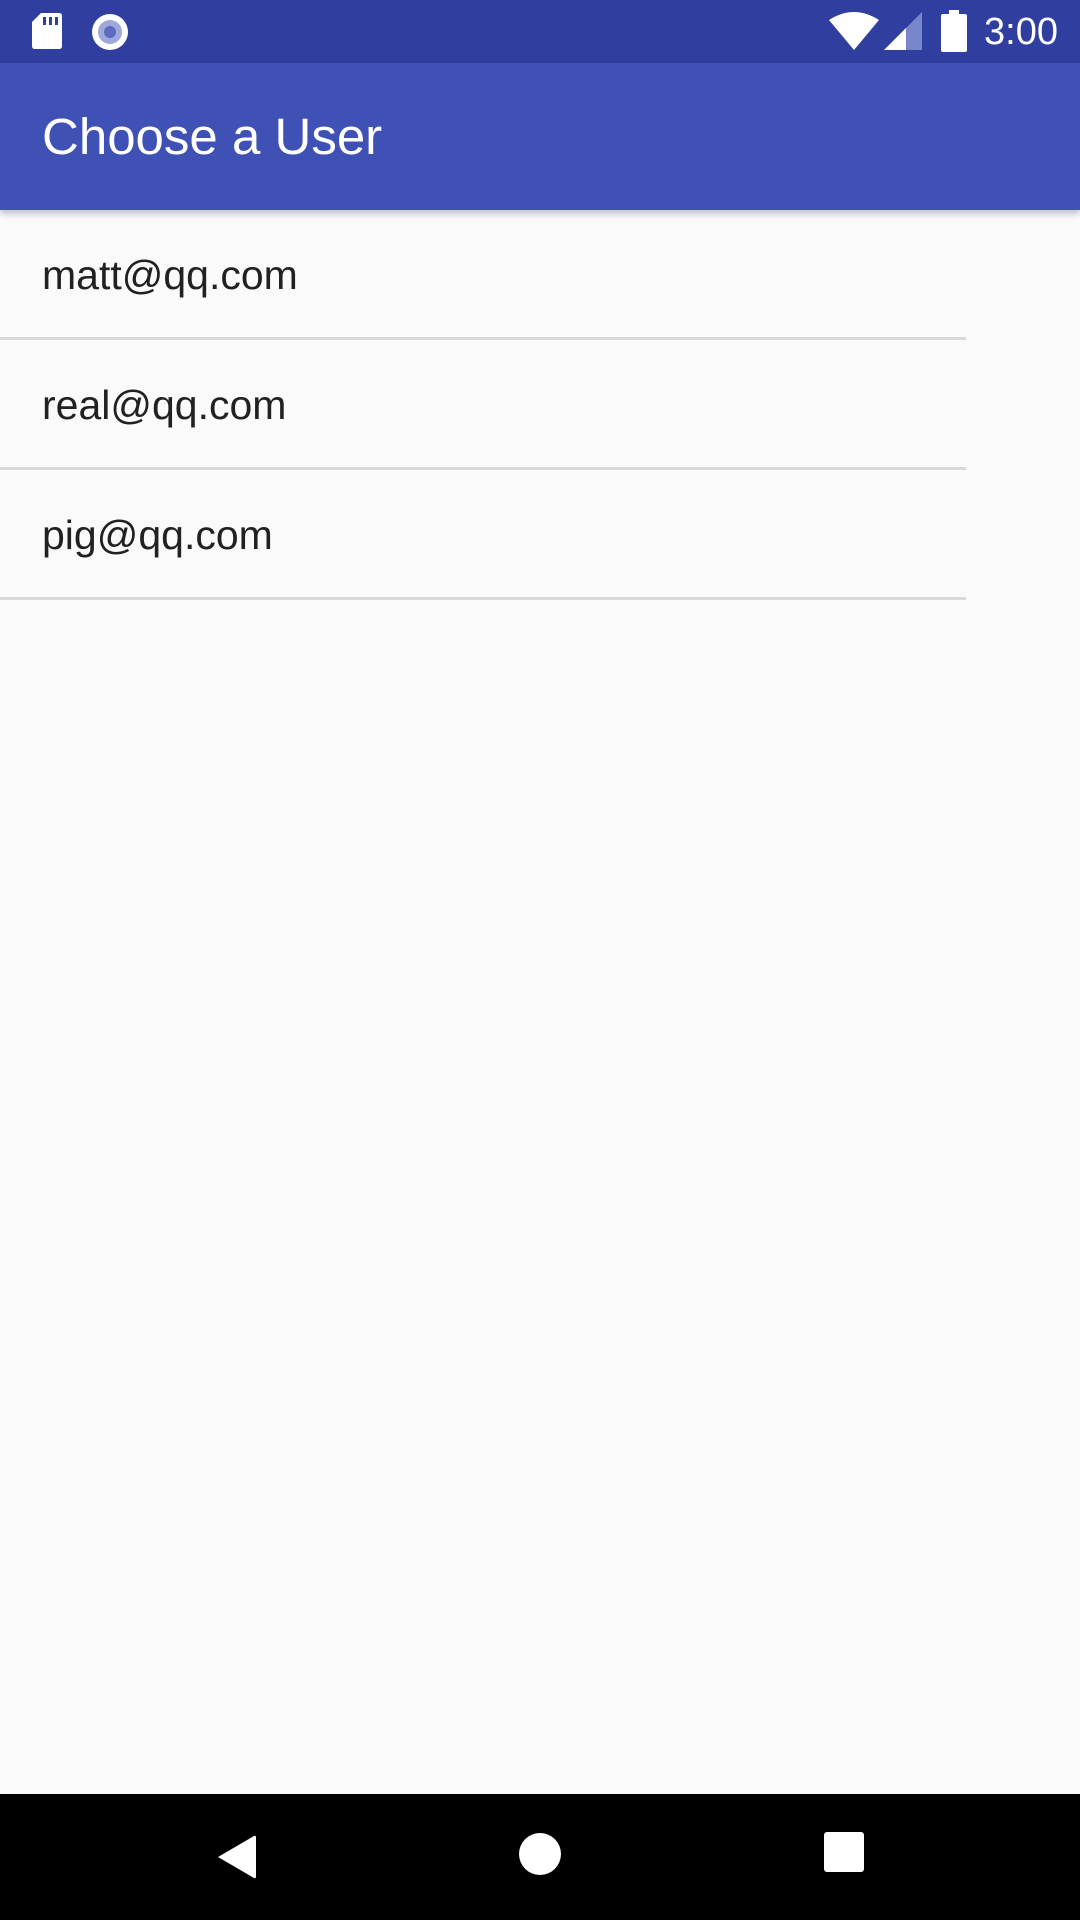 The height and width of the screenshot is (1920, 1080). What do you see at coordinates (110, 32) in the screenshot?
I see `record-icon` at bounding box center [110, 32].